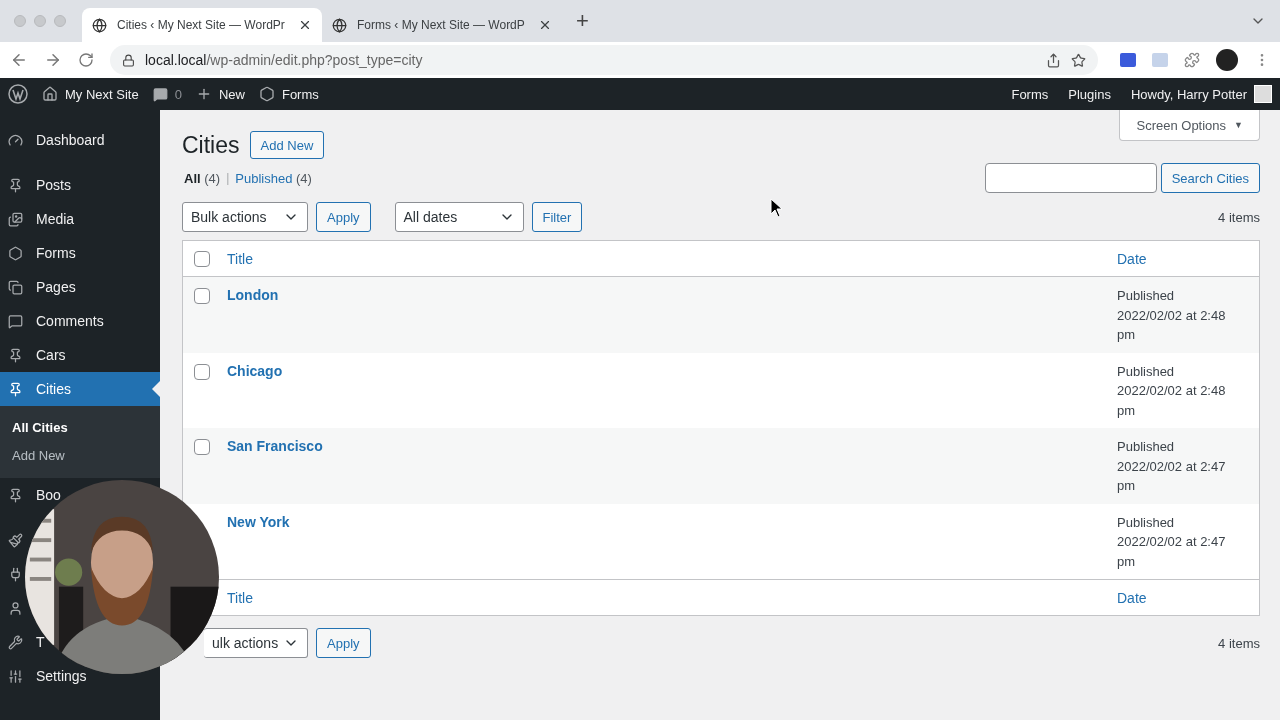  What do you see at coordinates (255, 370) in the screenshot?
I see `title-link: Chicago` at bounding box center [255, 370].